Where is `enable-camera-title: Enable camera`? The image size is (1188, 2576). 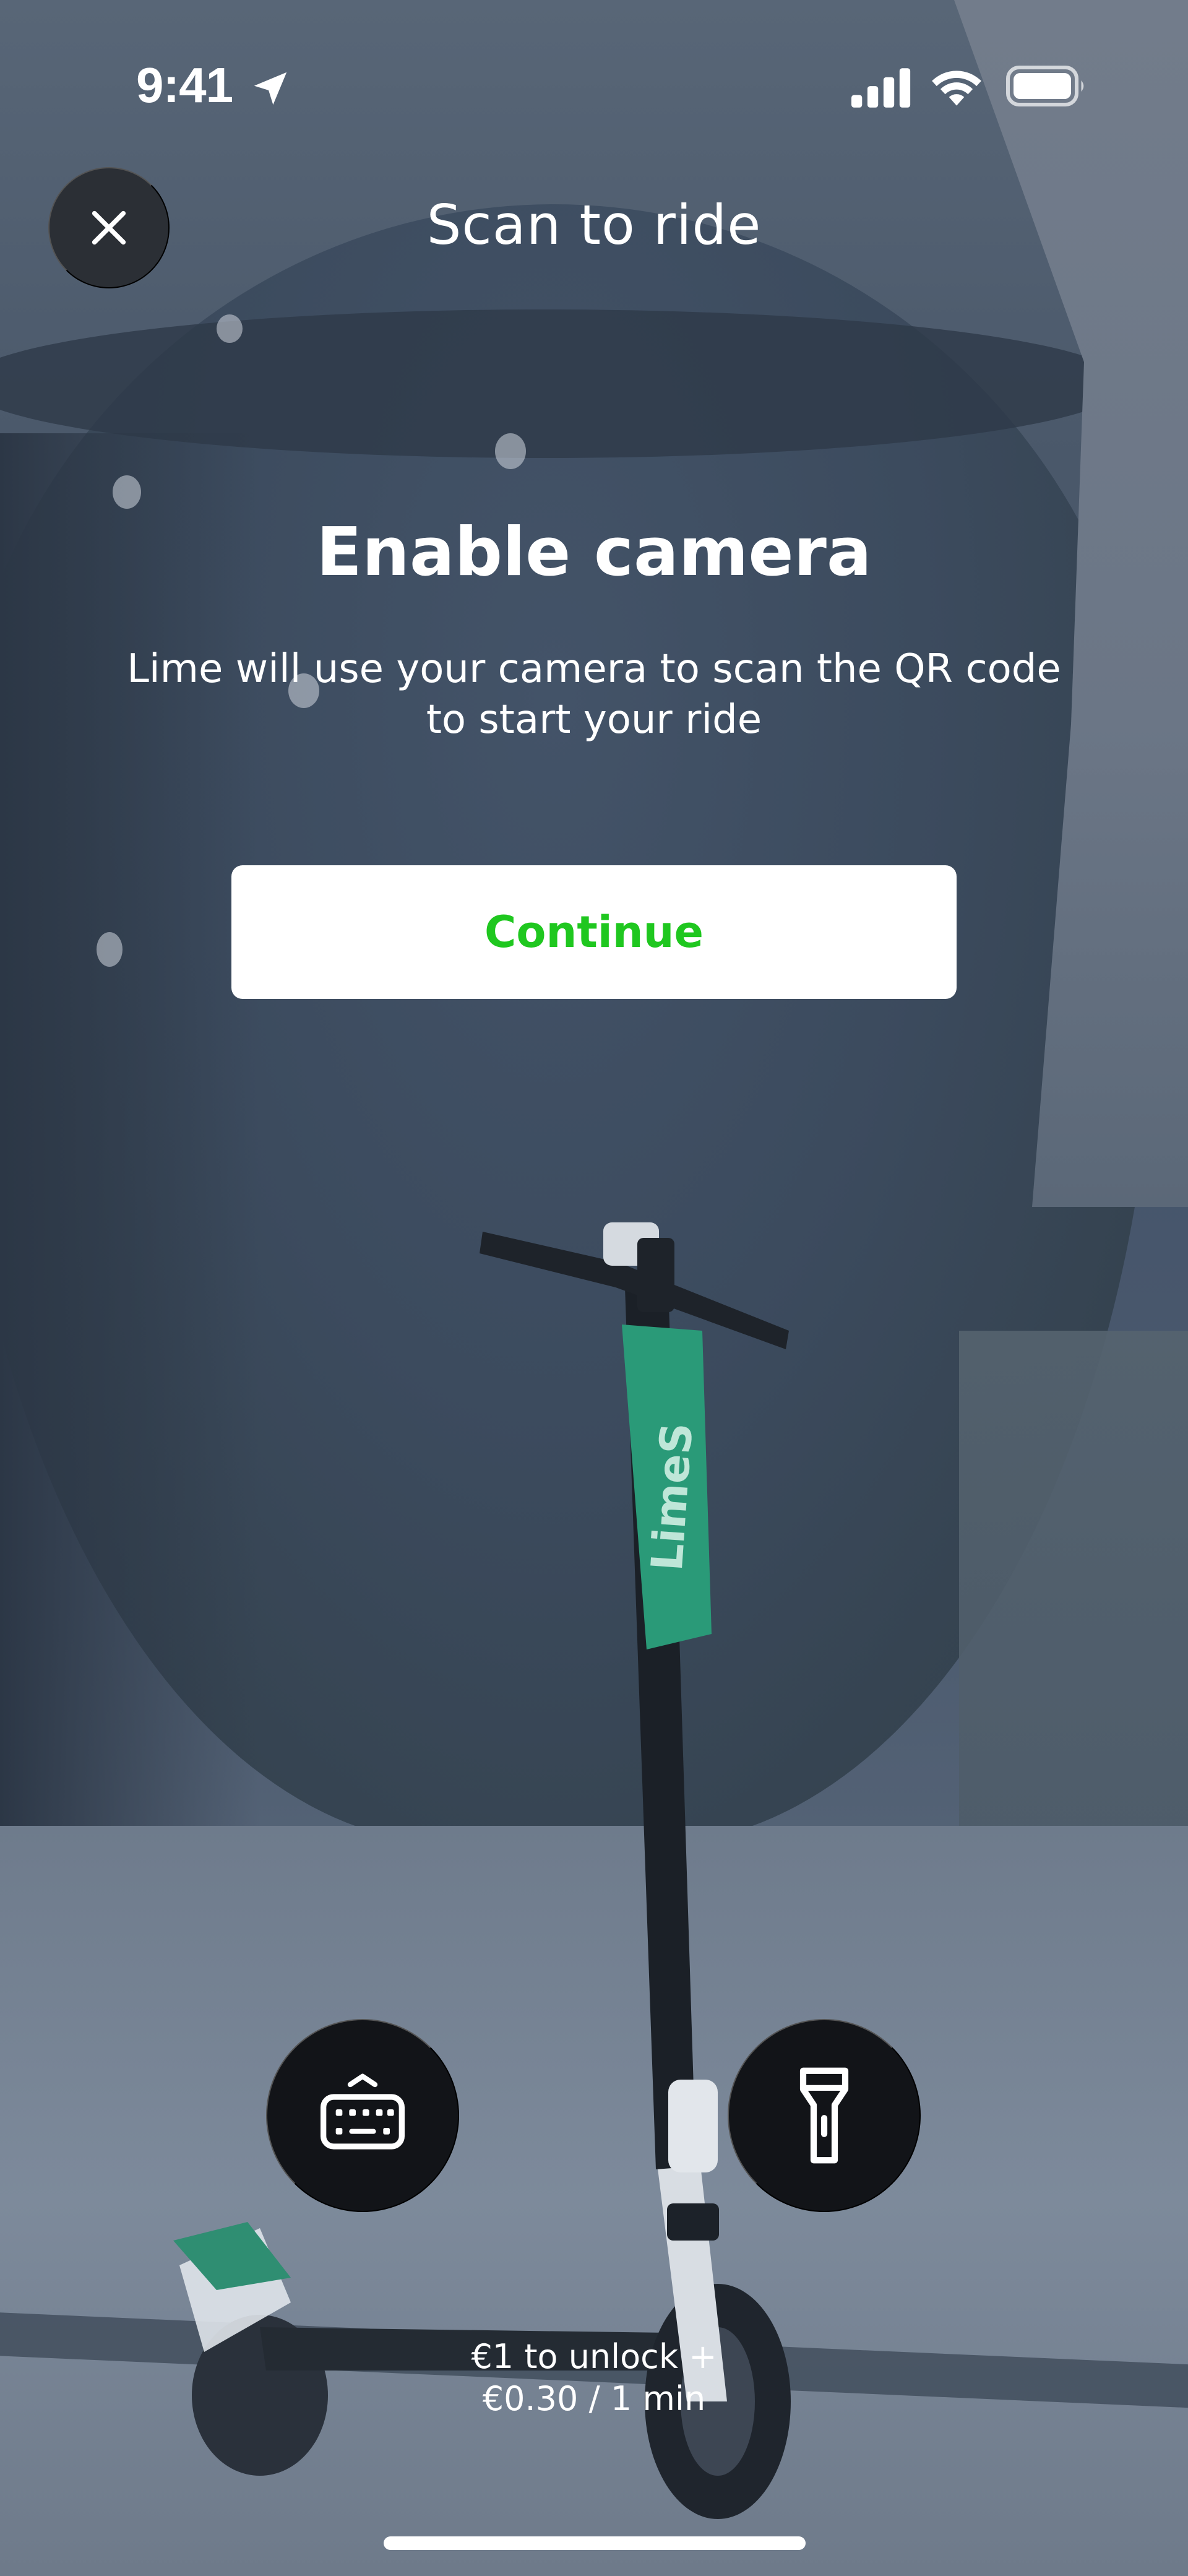
enable-camera-title: Enable camera is located at coordinates (594, 552).